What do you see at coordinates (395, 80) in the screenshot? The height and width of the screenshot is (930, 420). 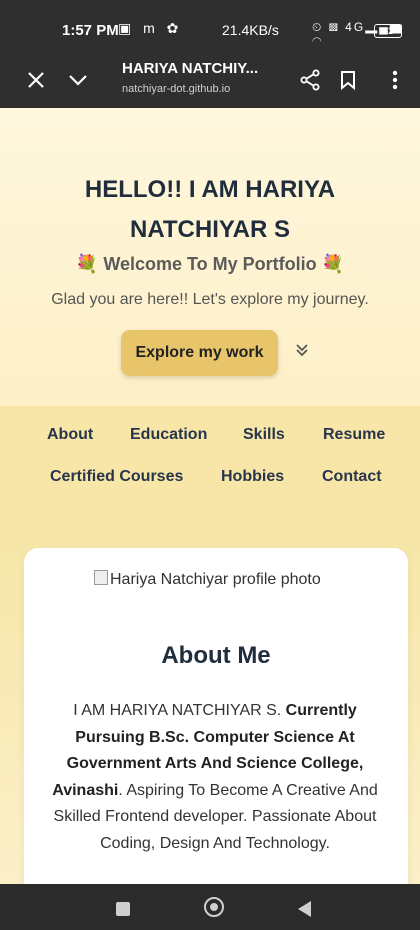 I see `more-menu-icon` at bounding box center [395, 80].